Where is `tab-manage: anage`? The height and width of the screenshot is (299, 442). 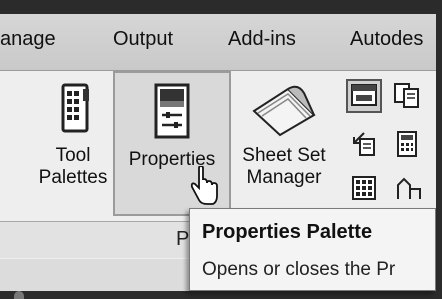 tab-manage: anage is located at coordinates (28, 39).